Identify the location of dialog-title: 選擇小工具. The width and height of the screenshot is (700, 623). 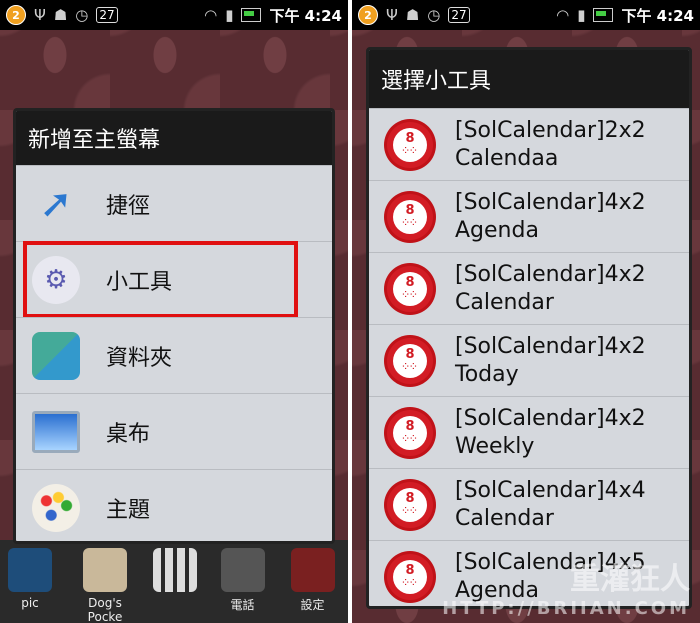
(529, 79).